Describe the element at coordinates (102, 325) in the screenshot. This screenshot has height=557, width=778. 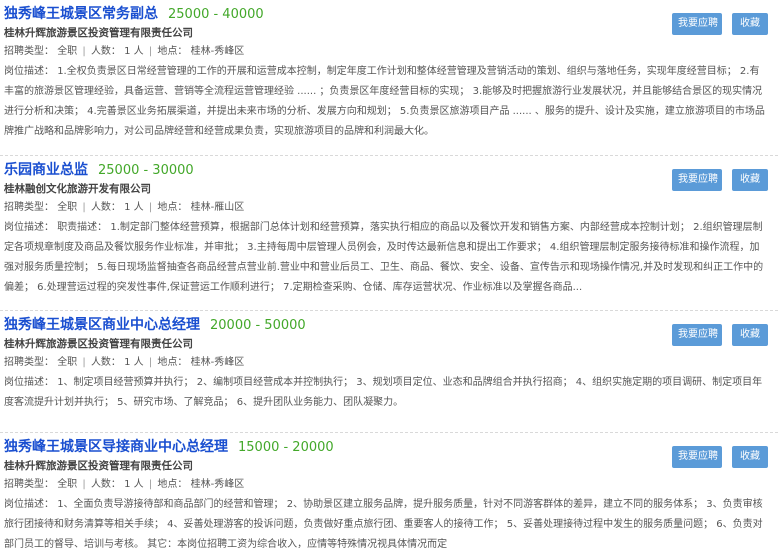
I see `job-title-link: 独秀峰王城景区商业中心总经理` at that location.